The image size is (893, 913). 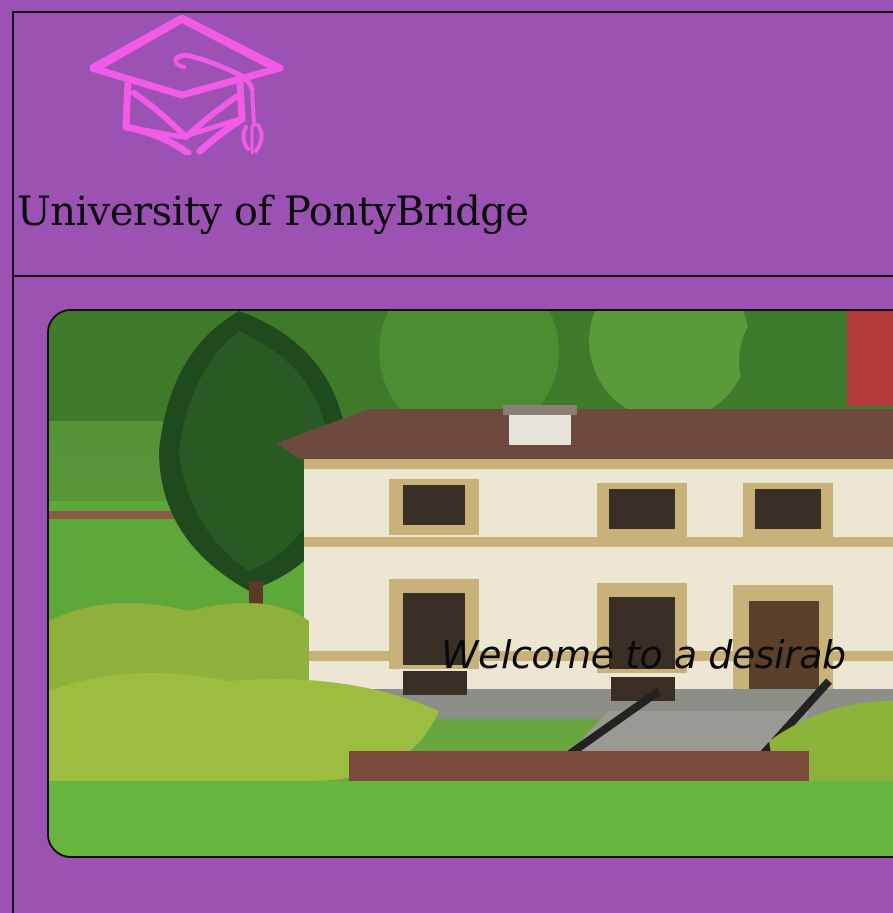 I want to click on hero-caption: Welcome to a desirab, so click(x=643, y=655).